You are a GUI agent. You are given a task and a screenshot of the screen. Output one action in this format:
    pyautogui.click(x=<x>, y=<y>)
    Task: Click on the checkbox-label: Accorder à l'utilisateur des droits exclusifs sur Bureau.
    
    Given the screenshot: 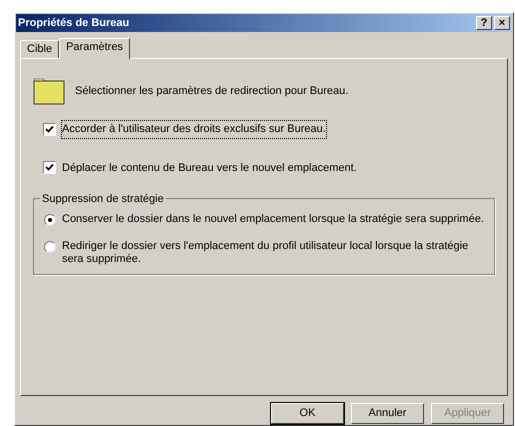 What is the action you would take?
    pyautogui.click(x=194, y=129)
    